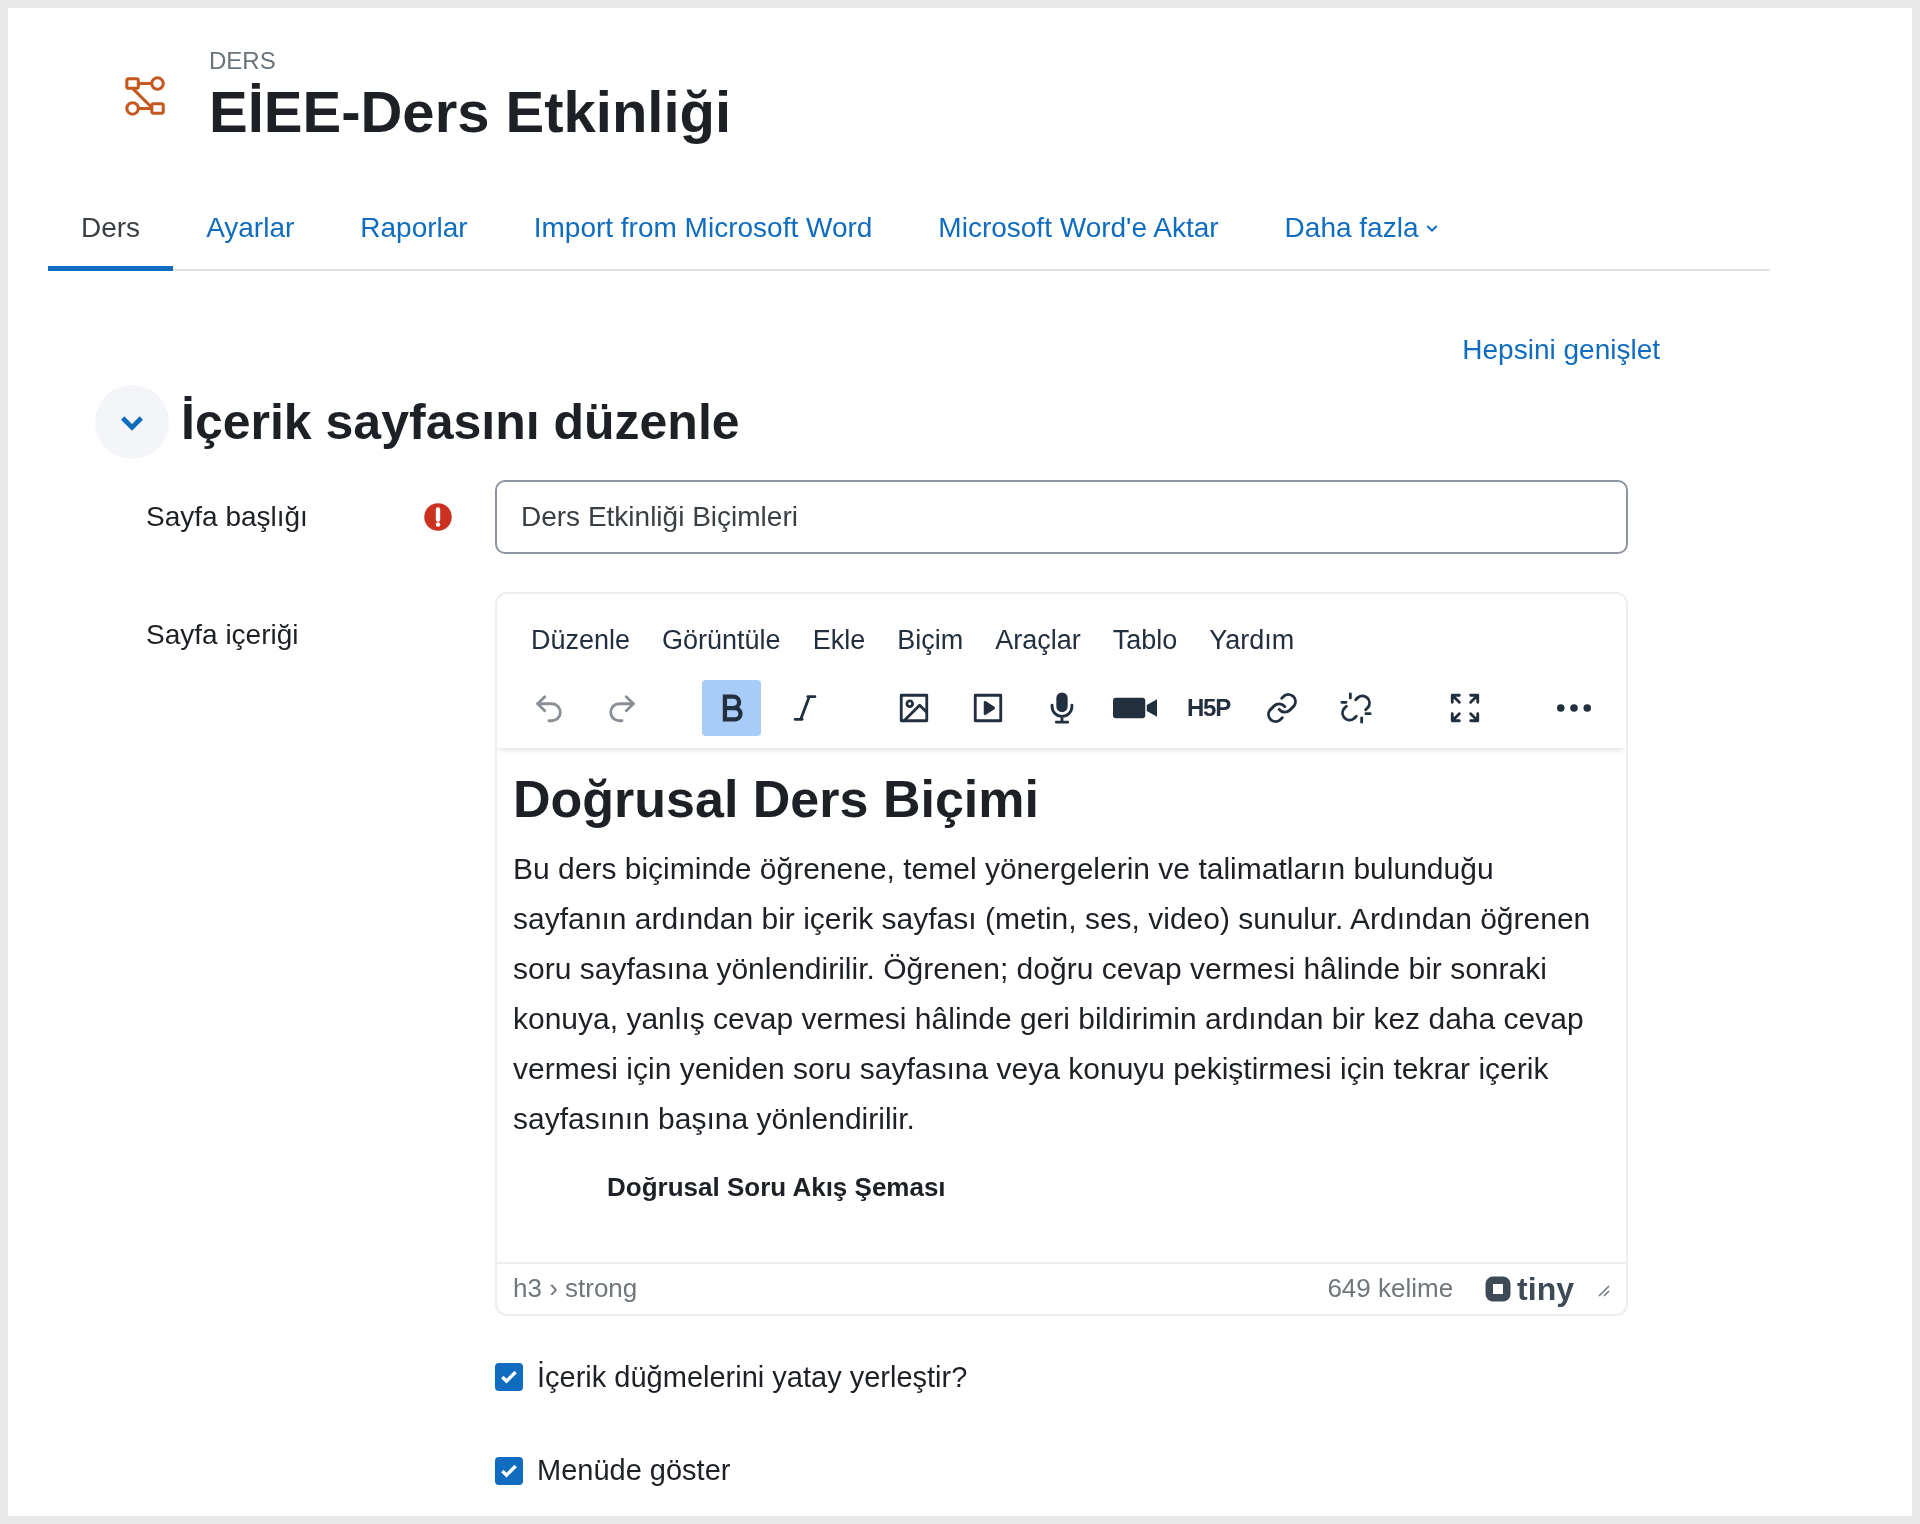 The image size is (1920, 1524). What do you see at coordinates (930, 640) in the screenshot?
I see `menu-item: Biçim` at bounding box center [930, 640].